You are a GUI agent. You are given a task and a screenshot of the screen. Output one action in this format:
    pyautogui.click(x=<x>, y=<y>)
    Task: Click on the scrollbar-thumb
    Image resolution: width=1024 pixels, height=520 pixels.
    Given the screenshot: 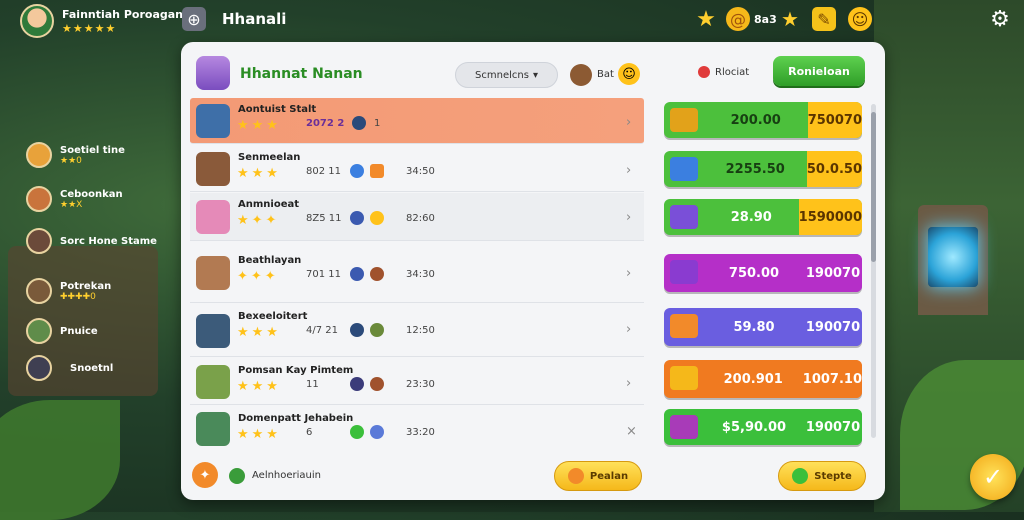 What is the action you would take?
    pyautogui.click(x=873, y=187)
    